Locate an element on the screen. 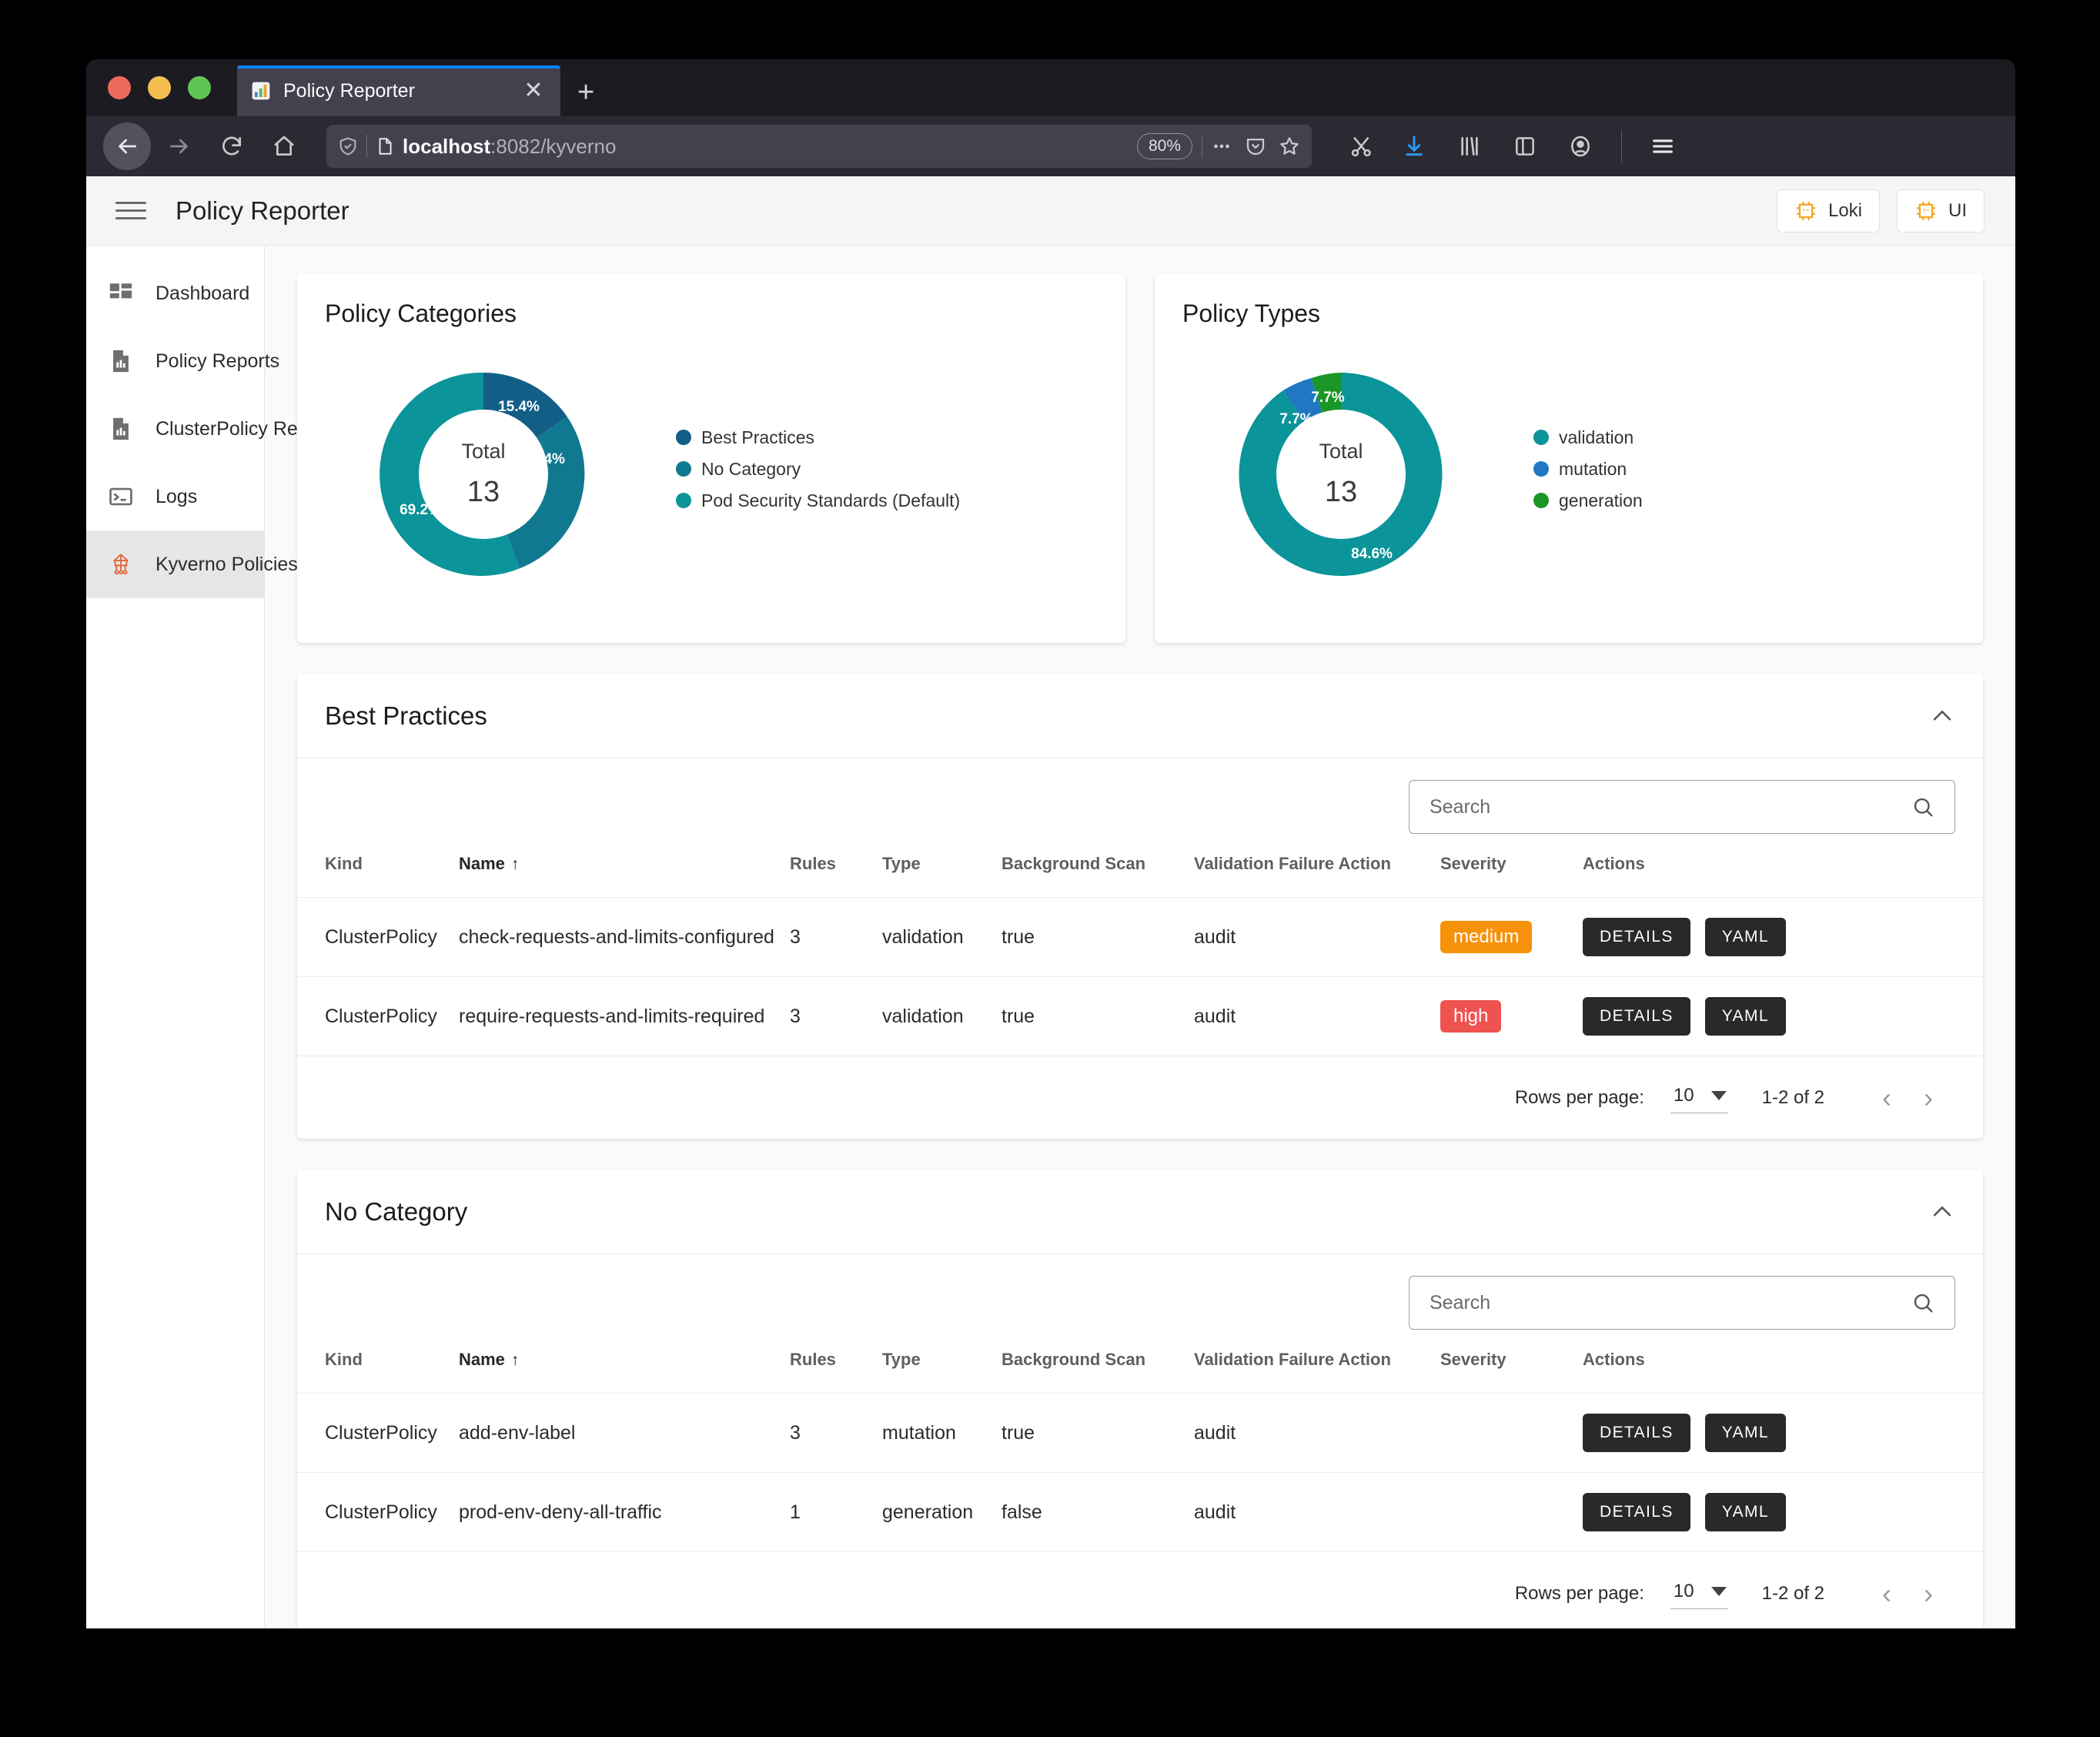  legend-item: validation is located at coordinates (1588, 438).